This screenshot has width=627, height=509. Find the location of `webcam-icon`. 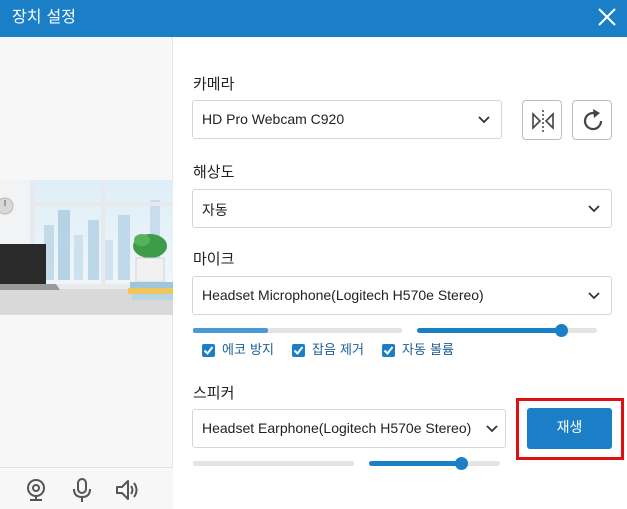

webcam-icon is located at coordinates (36, 490).